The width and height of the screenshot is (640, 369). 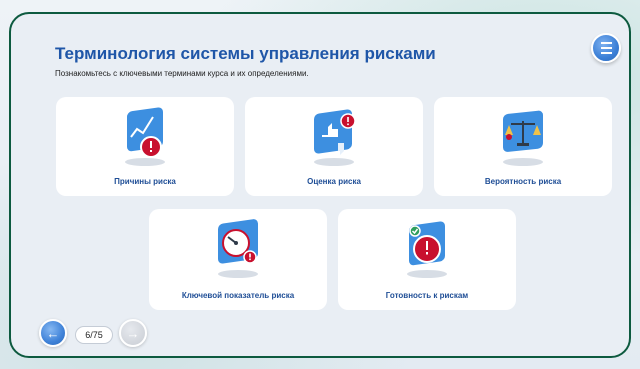 I want to click on previous-button: ←, so click(x=53, y=333).